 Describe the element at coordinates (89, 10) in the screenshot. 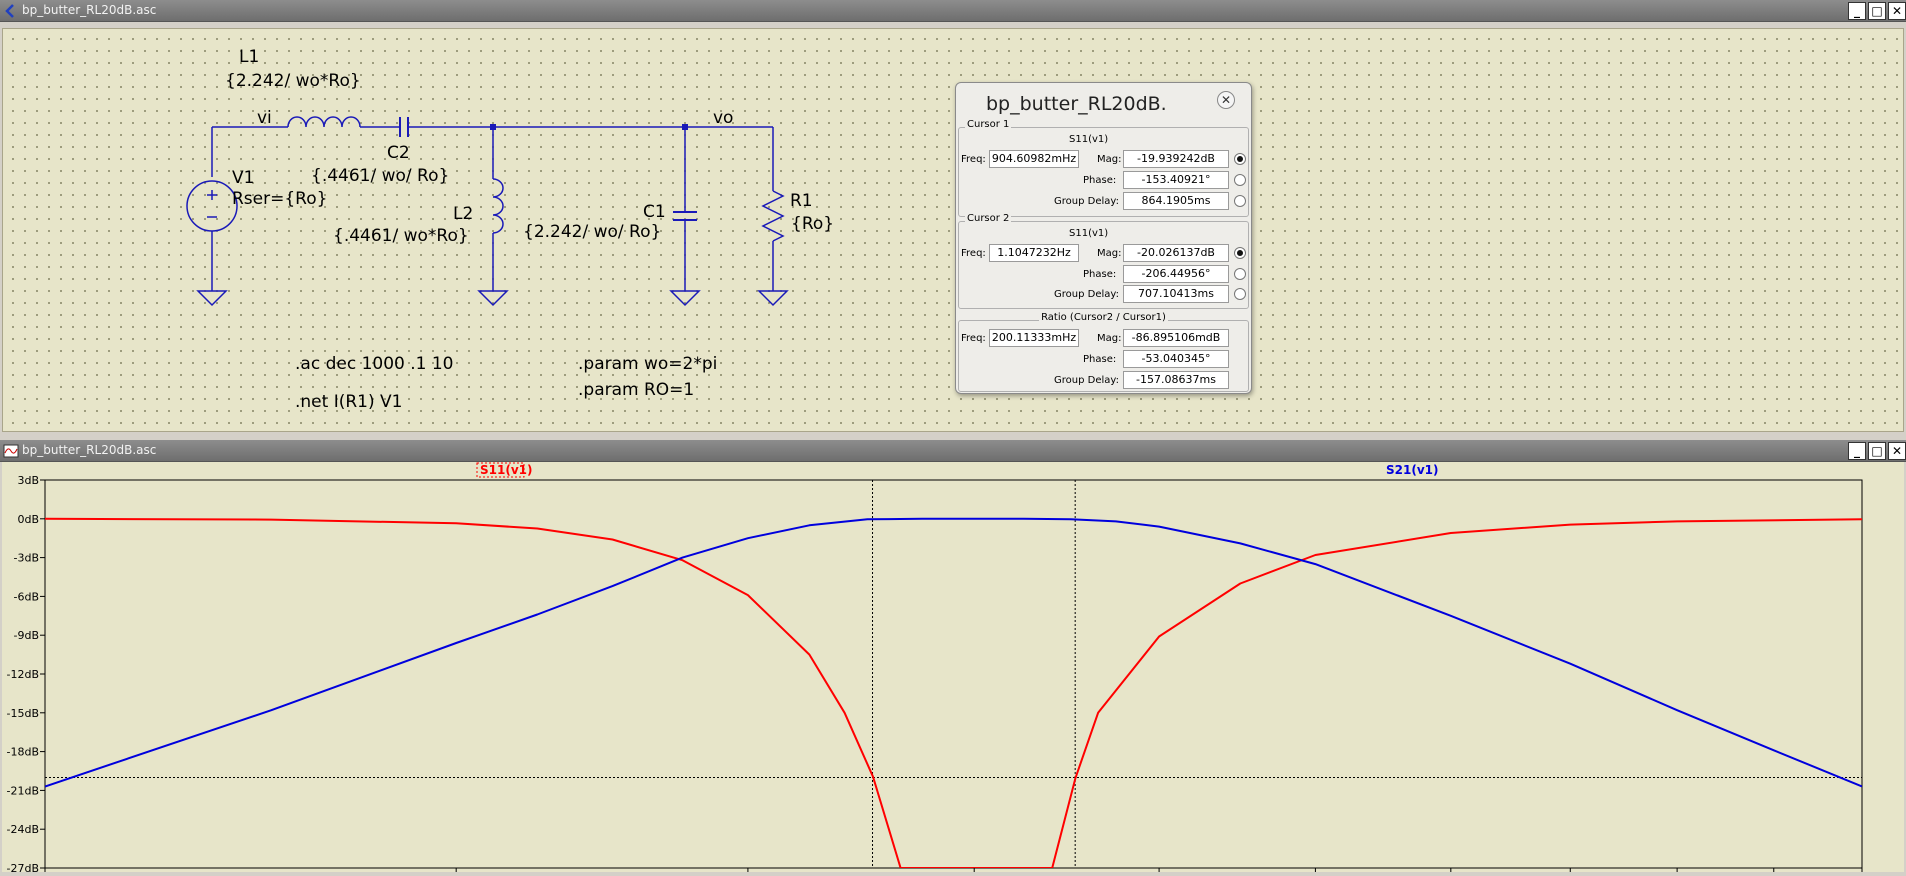

I see `schematic-title: bp_butter_RL20dB.asc` at that location.